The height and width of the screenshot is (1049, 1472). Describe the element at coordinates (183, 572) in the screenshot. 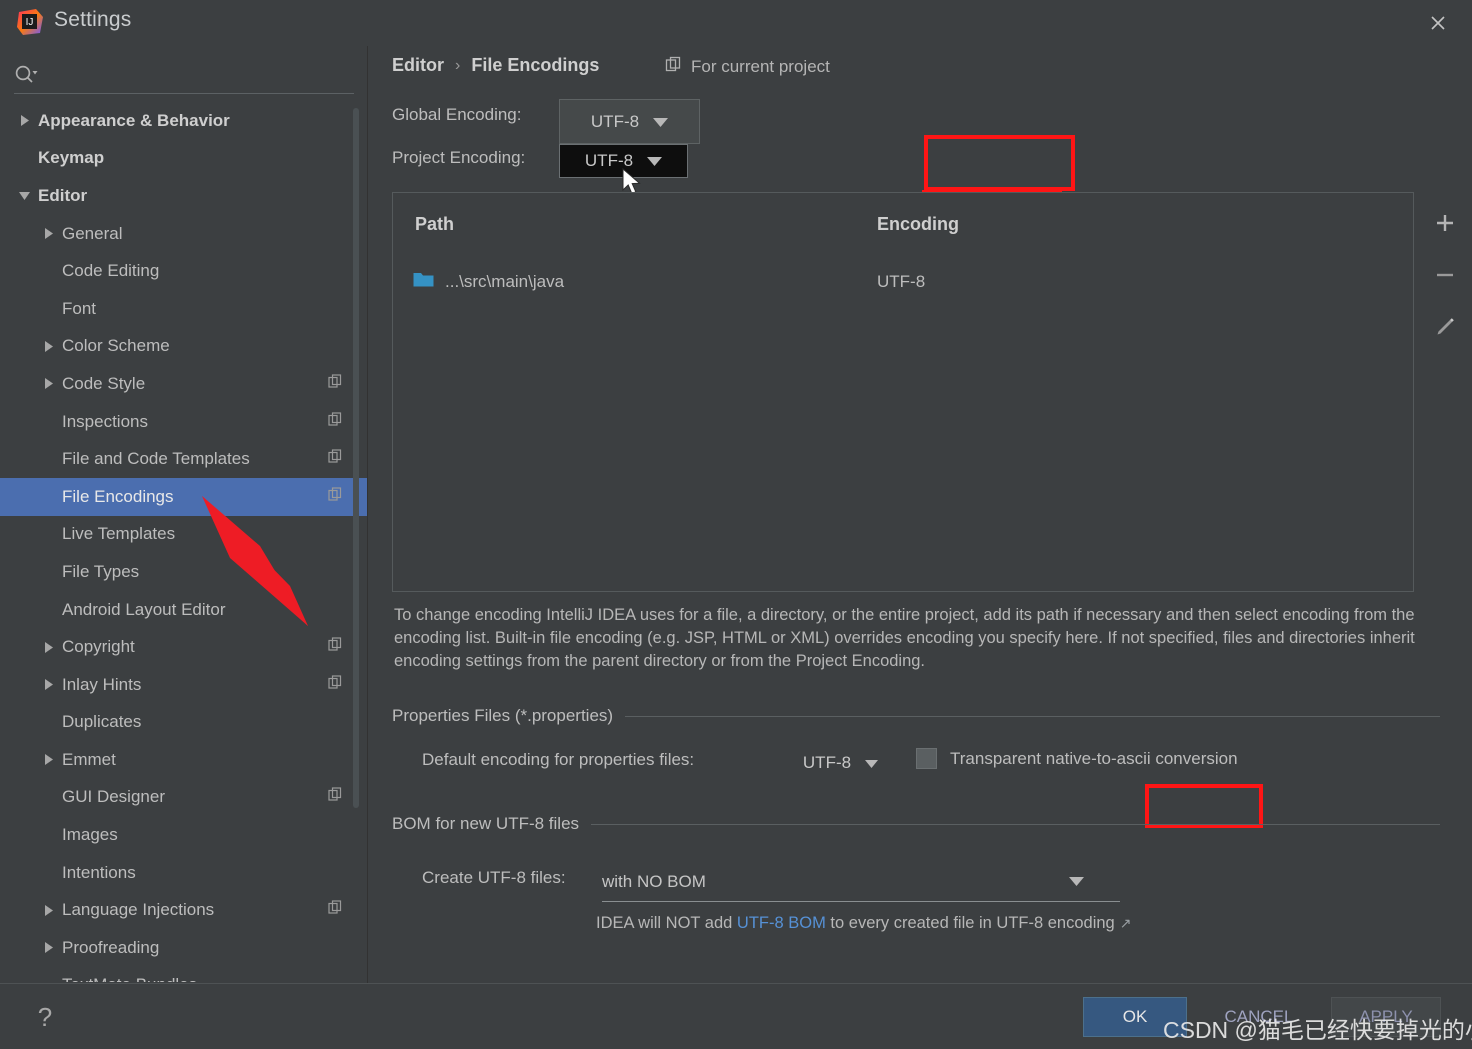

I see `sidebar-item-file-types: File Types` at that location.